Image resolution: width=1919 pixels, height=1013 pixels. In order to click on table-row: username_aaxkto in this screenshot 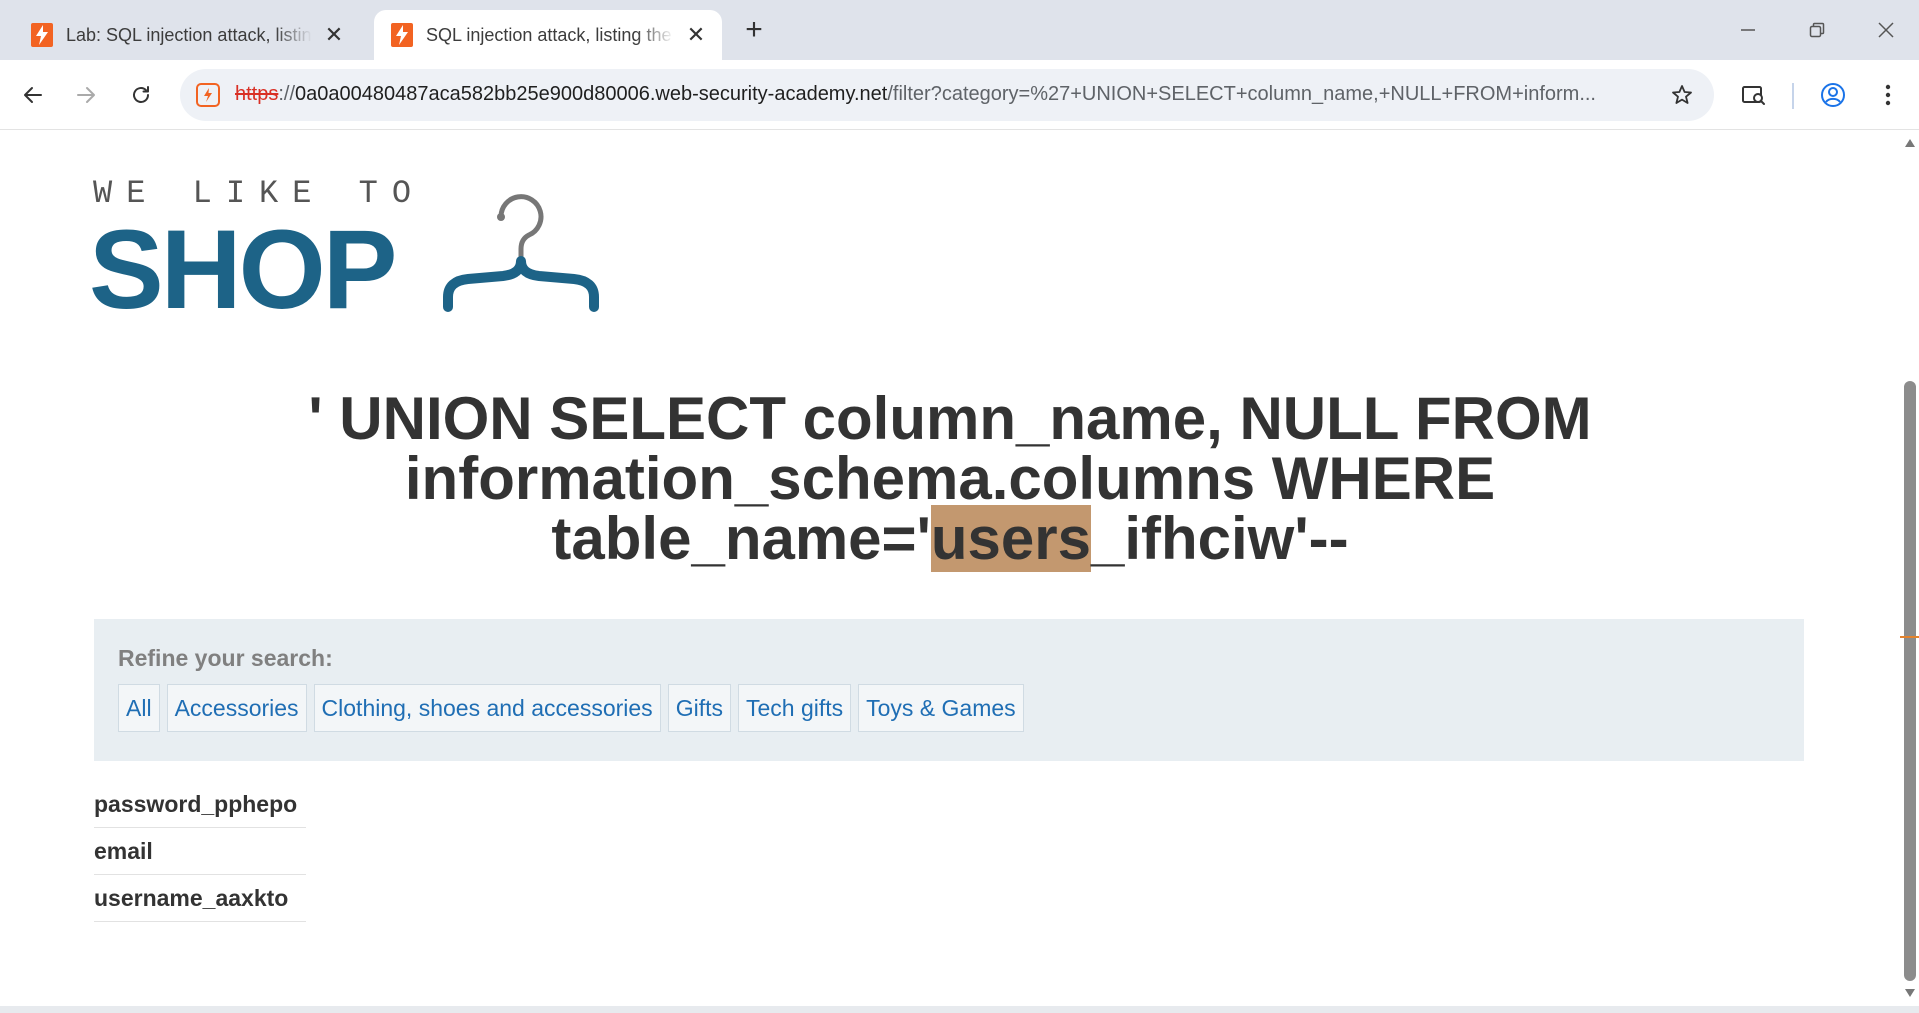, I will do `click(200, 898)`.